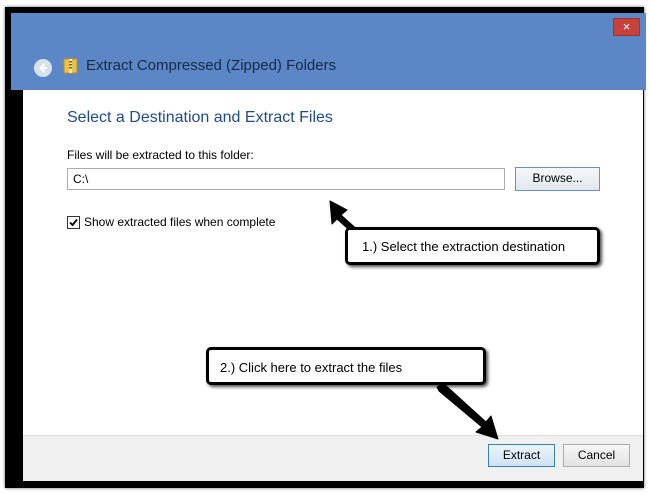  I want to click on annotation-callout-1: 1.) Select the extraction destination, so click(472, 246).